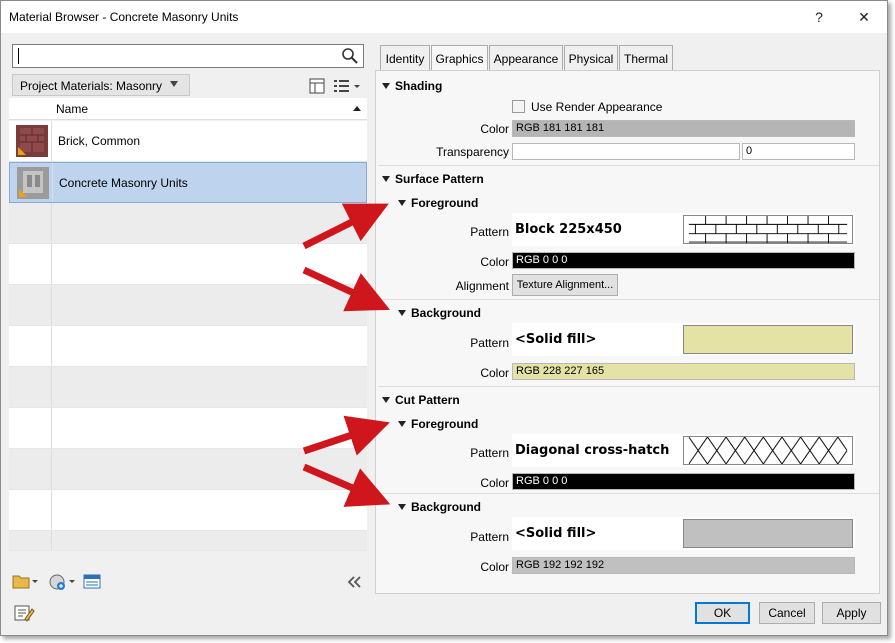 Image resolution: width=895 pixels, height=643 pixels. I want to click on transparency-label: Transparency, so click(472, 152).